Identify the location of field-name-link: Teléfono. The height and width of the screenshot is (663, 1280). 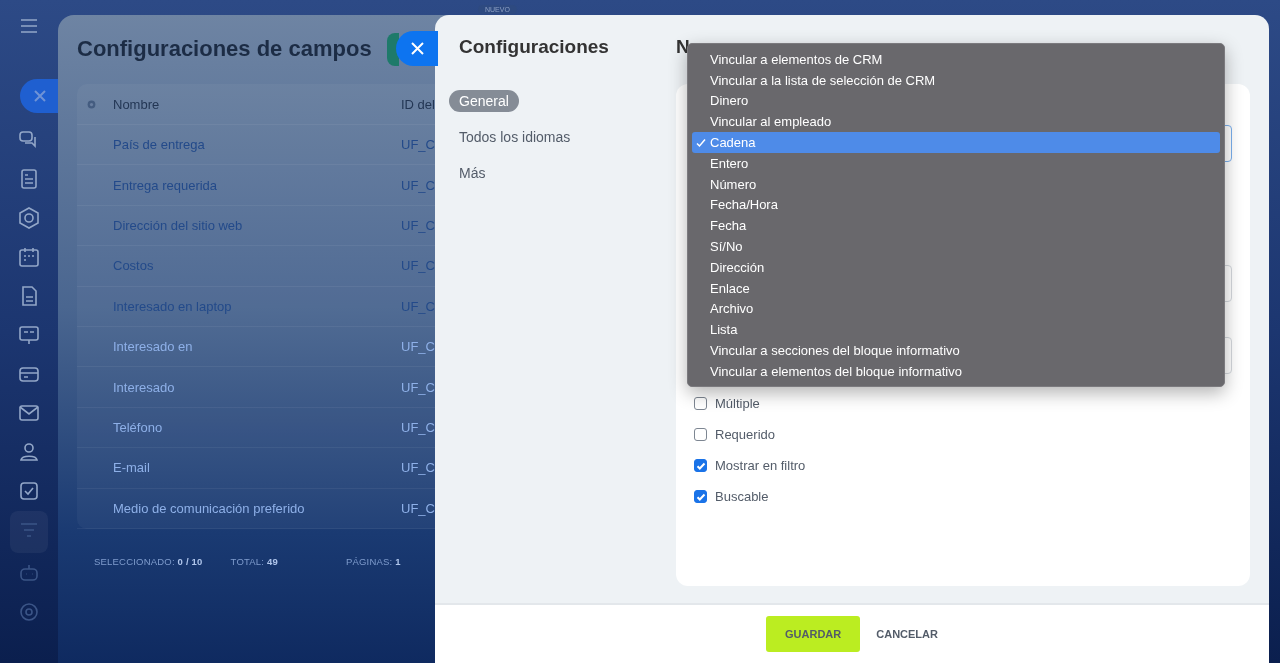
(239, 427).